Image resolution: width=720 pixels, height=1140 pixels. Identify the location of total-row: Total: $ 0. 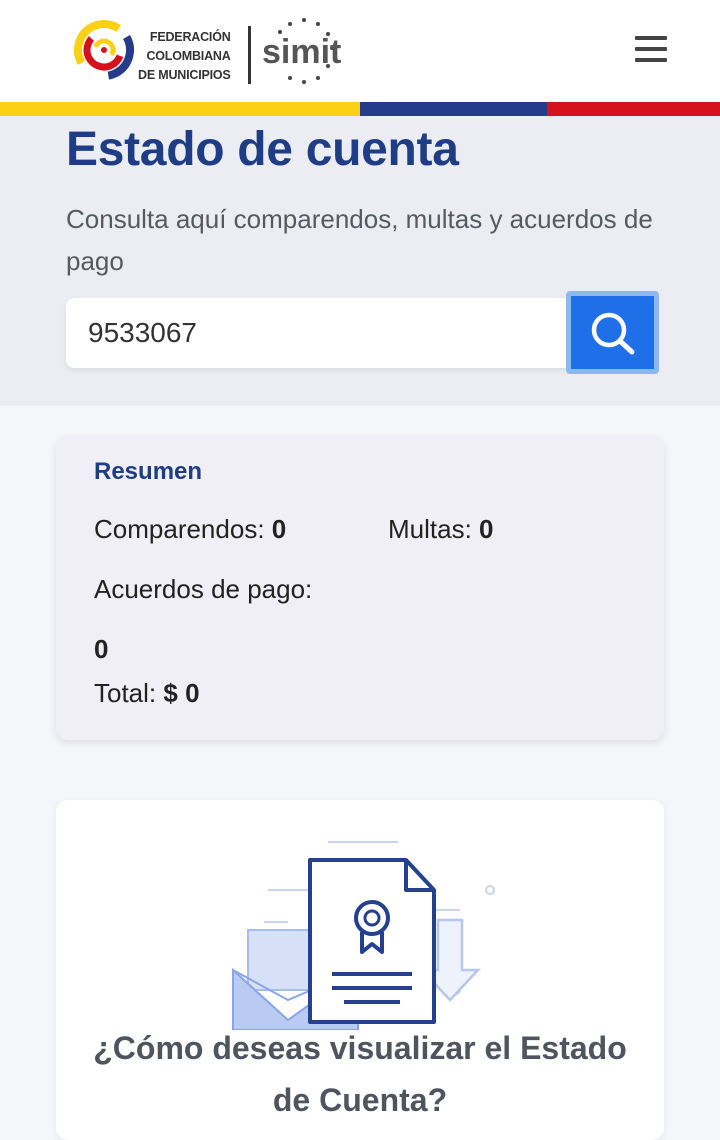
(147, 693).